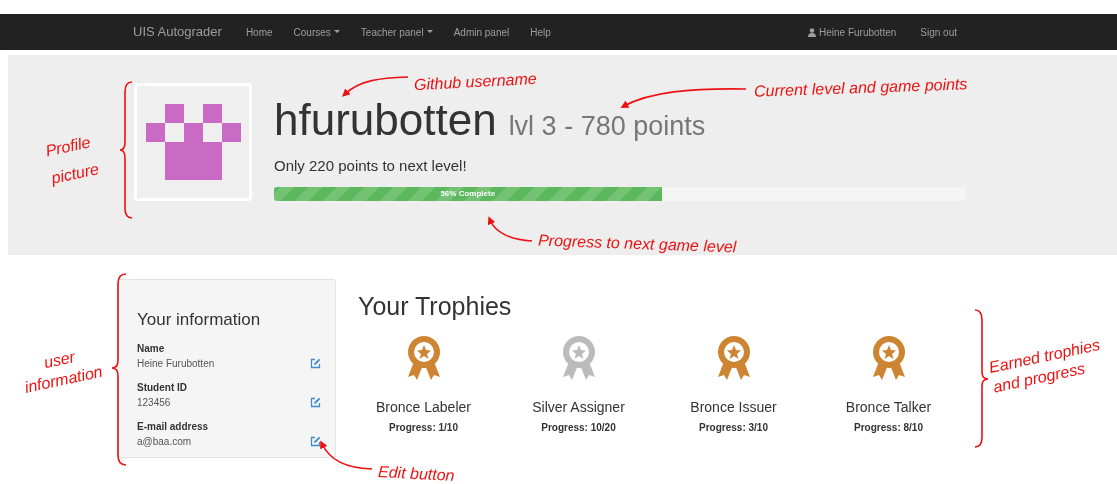 This screenshot has width=1117, height=484. What do you see at coordinates (259, 32) in the screenshot?
I see `nav-link: Home` at bounding box center [259, 32].